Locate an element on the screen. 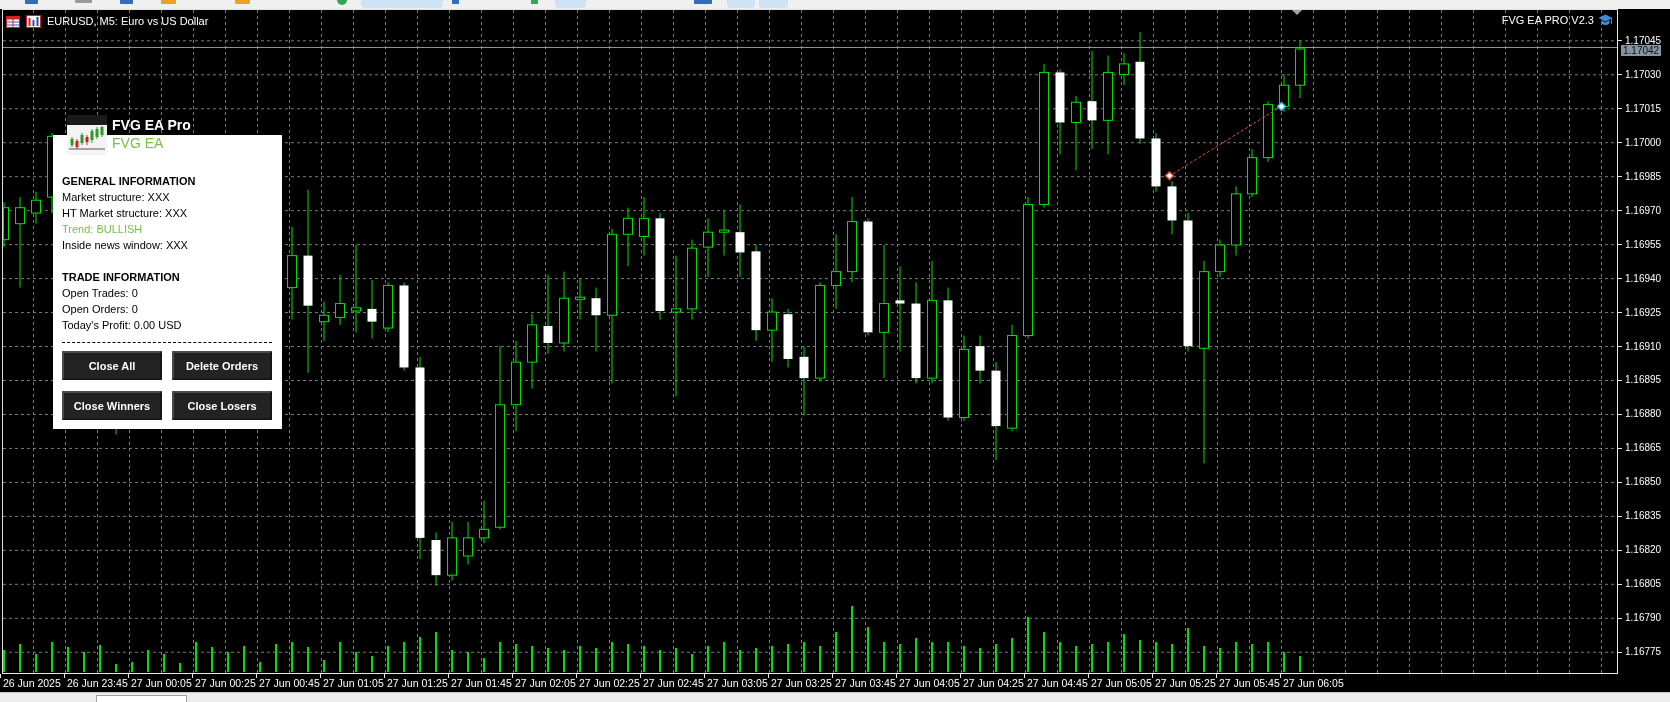 The width and height of the screenshot is (1670, 702). info-line: Today's Profit: 0.00 USD is located at coordinates (122, 325).